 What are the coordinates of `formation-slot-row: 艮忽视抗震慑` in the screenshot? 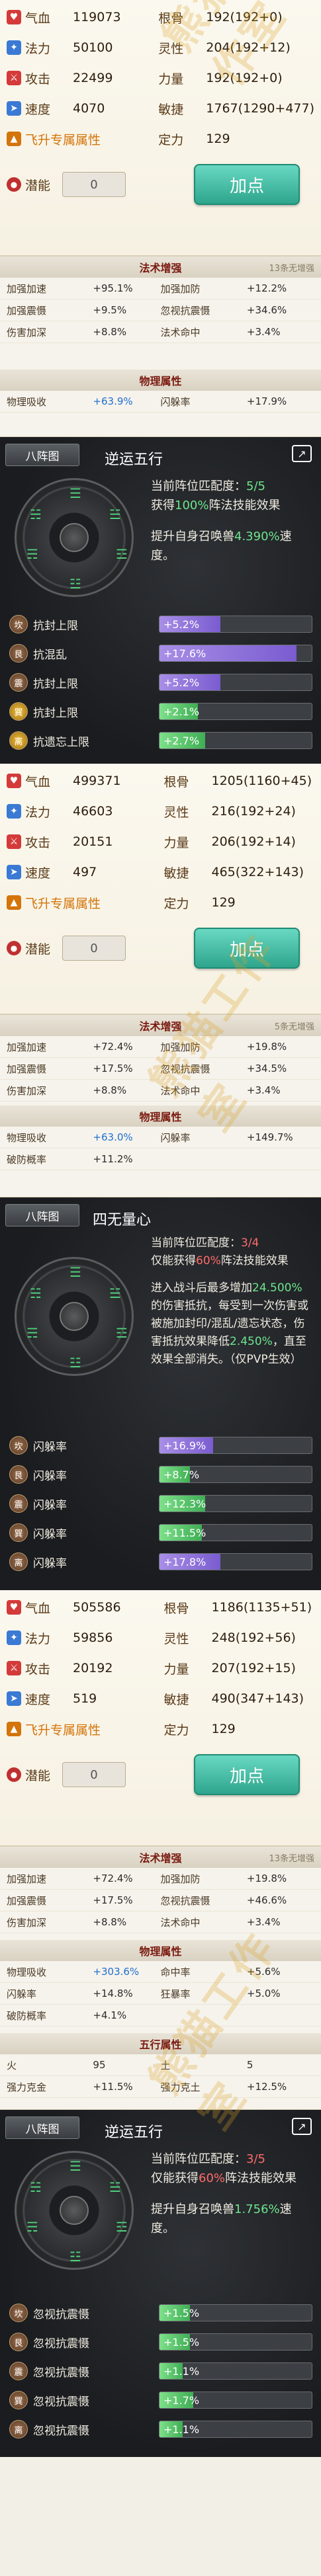 It's located at (70, 2342).